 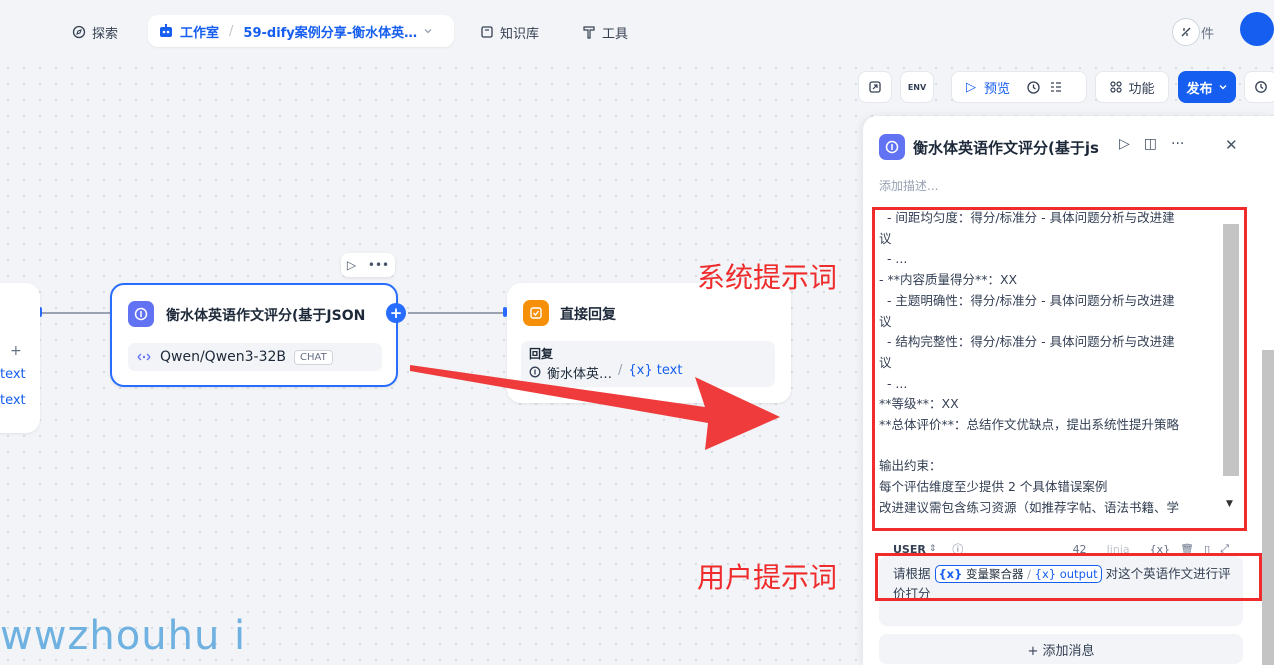 I want to click on nav-tools: 工具, so click(x=605, y=32).